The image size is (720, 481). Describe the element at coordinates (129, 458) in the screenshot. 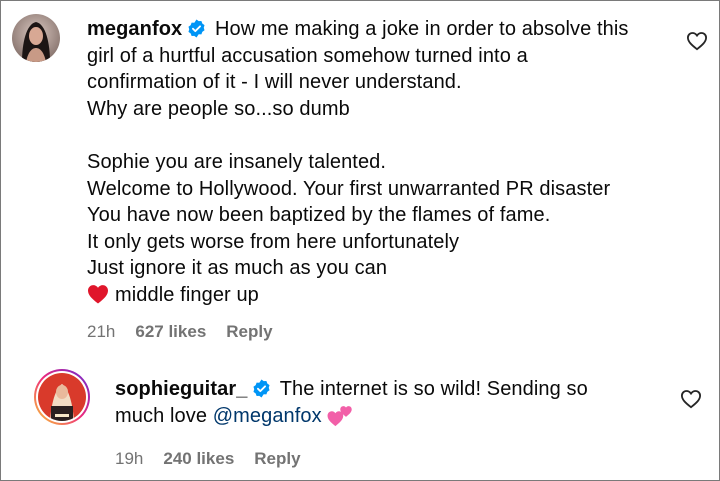

I see `comment-time: 19h` at that location.